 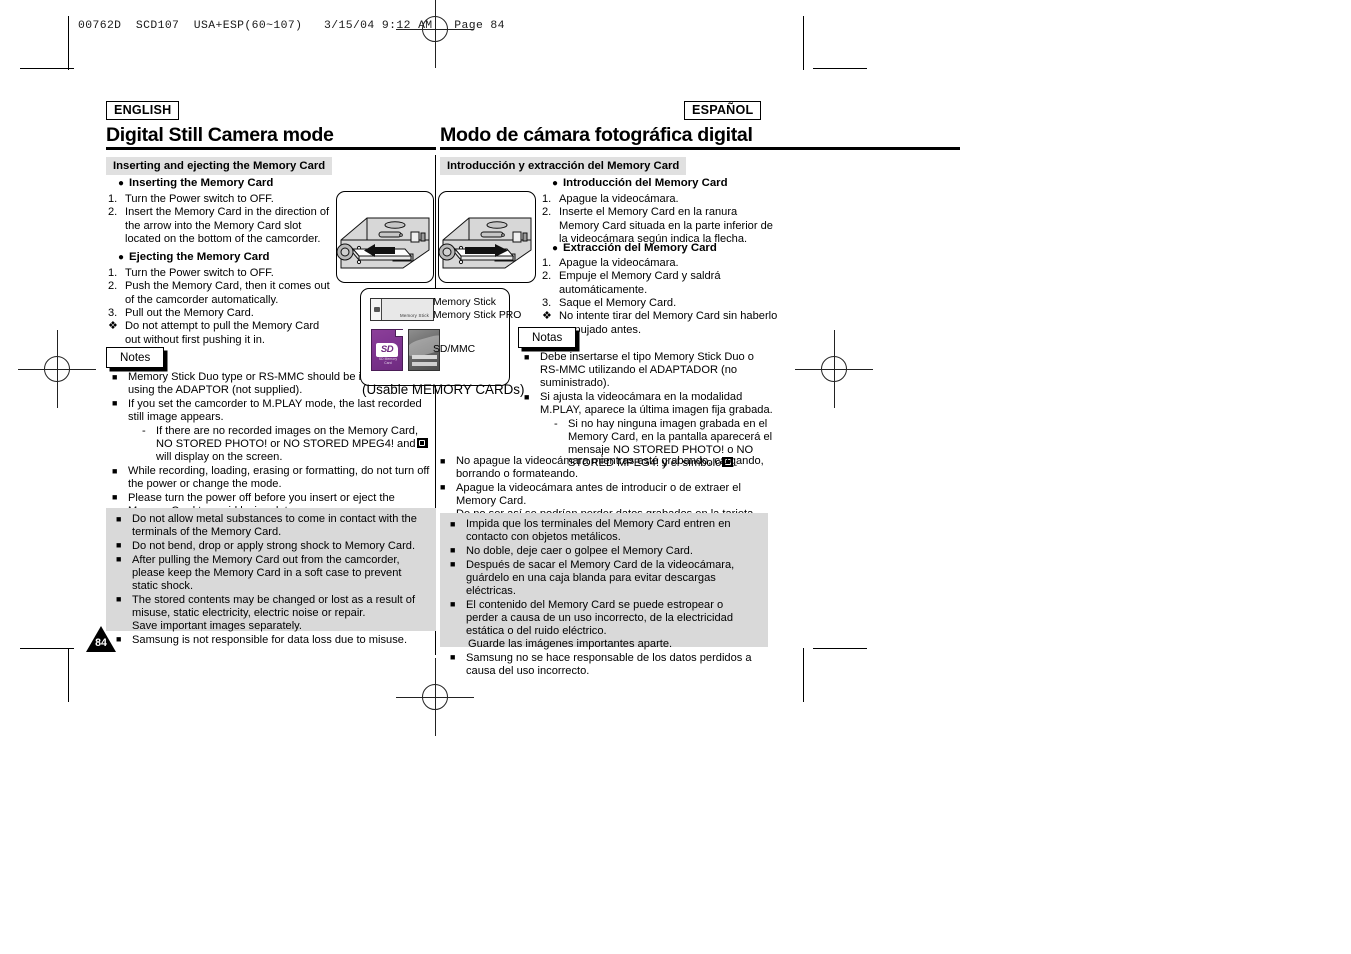 What do you see at coordinates (143, 111) in the screenshot?
I see `language-badge-english: ENGLISH` at bounding box center [143, 111].